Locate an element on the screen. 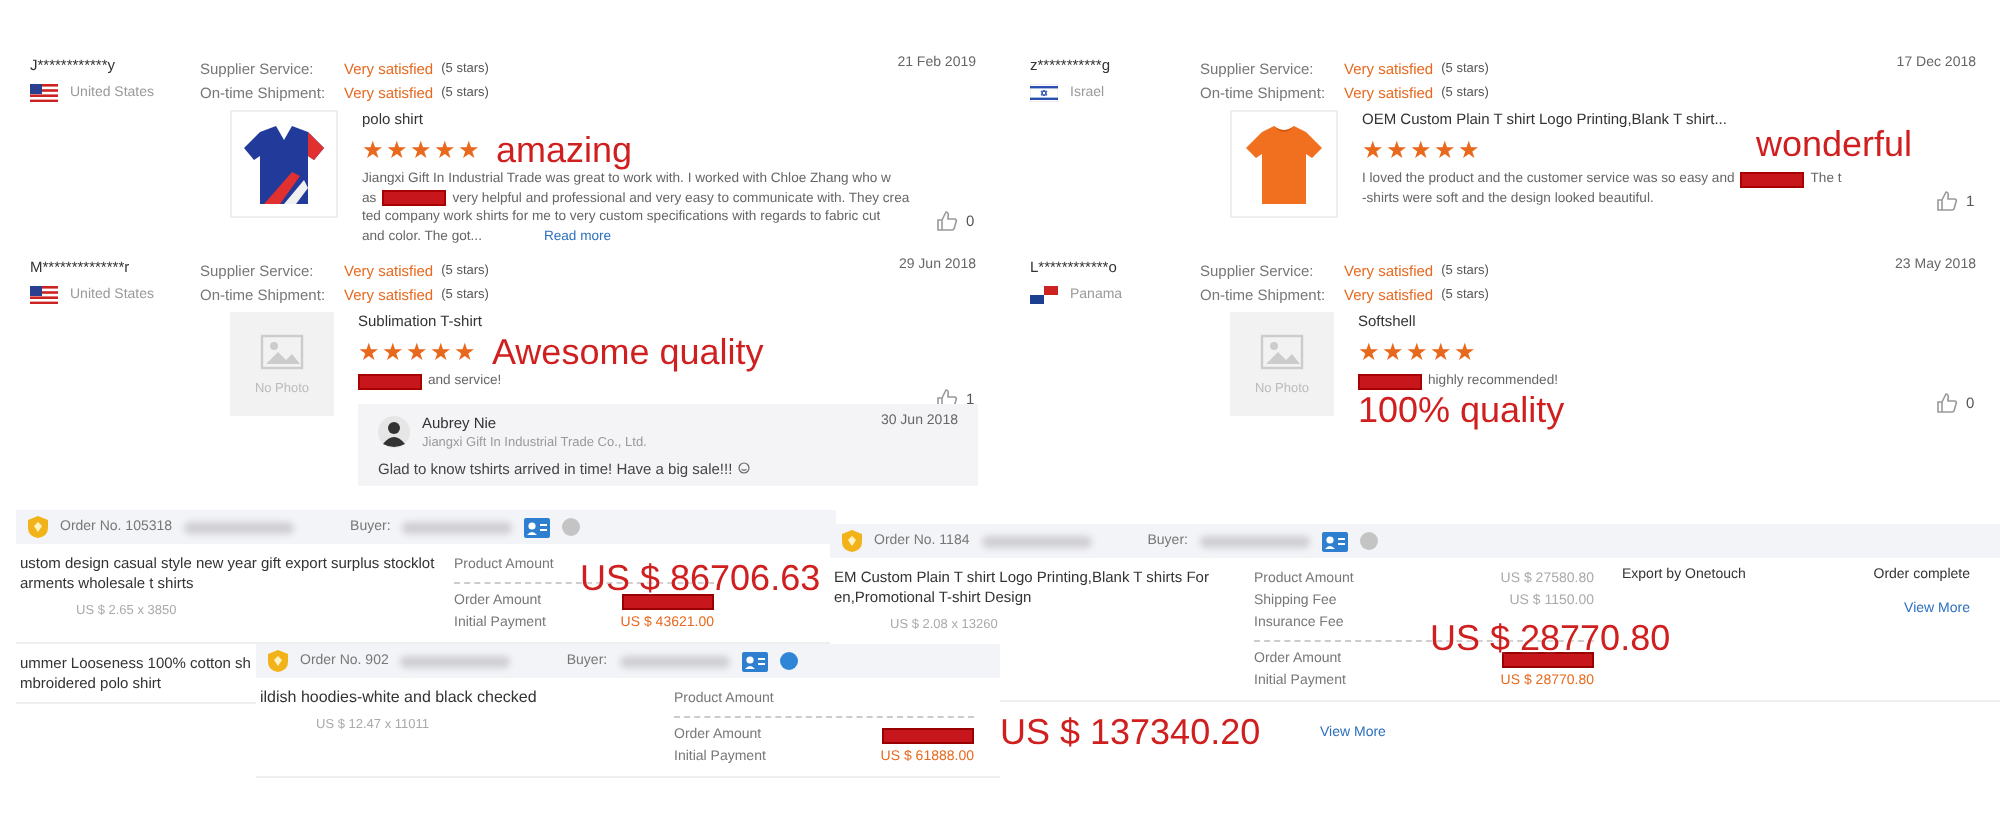 This screenshot has width=2000, height=820. annotation-text: US $ 86706.63 is located at coordinates (700, 578).